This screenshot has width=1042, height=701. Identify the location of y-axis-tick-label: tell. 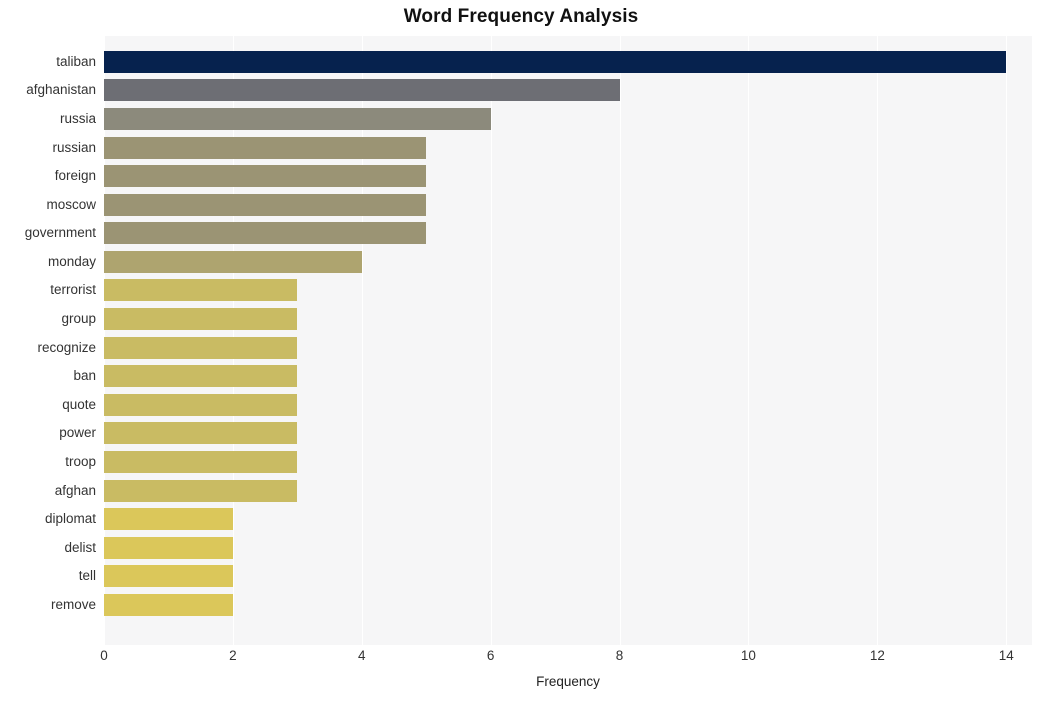
(87, 576).